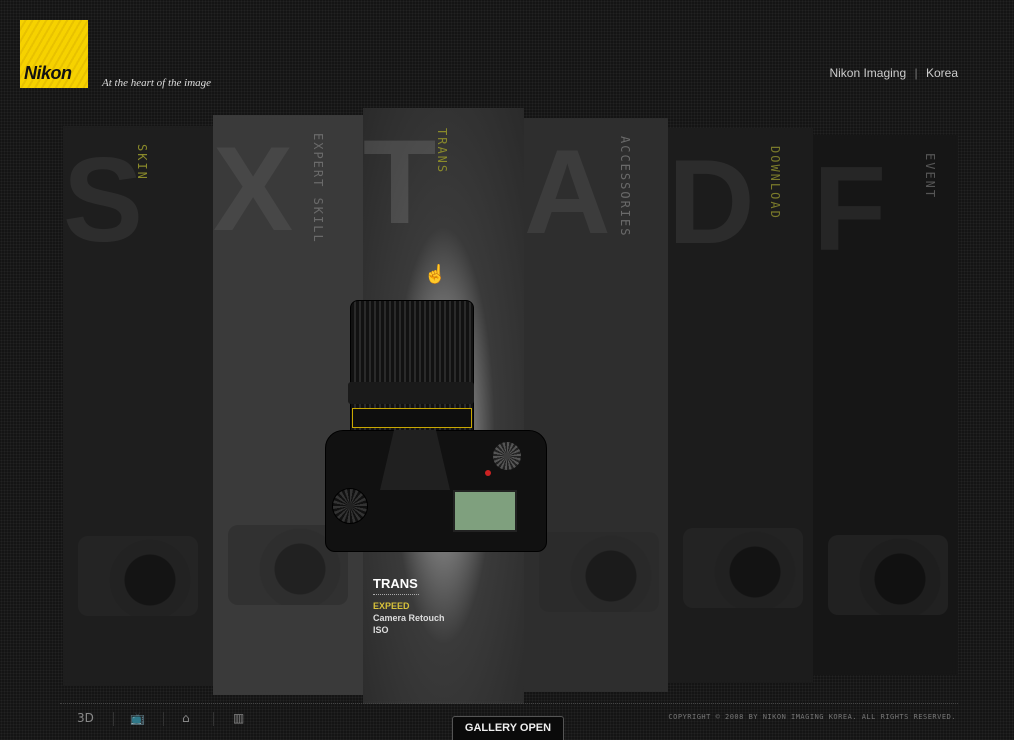 The width and height of the screenshot is (1014, 740). Describe the element at coordinates (442, 151) in the screenshot. I see `panel-label-trans: TRANS` at that location.